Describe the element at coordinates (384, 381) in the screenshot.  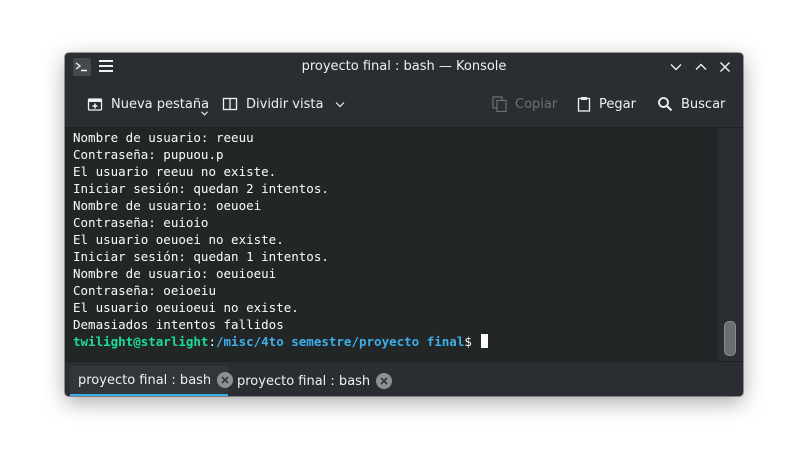
I see `close-tab-icon` at that location.